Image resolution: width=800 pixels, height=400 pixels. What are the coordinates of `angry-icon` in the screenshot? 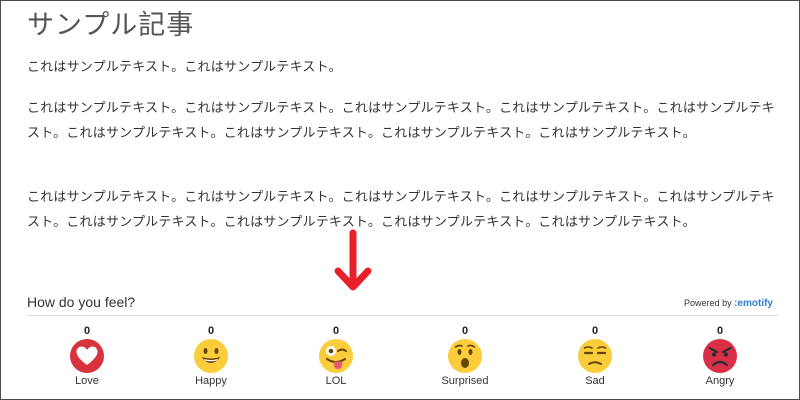 It's located at (720, 356).